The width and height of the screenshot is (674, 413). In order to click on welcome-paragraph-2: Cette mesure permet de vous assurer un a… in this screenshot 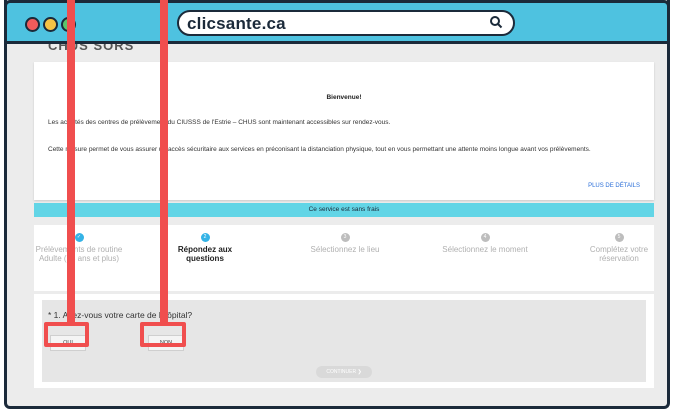, I will do `click(319, 149)`.